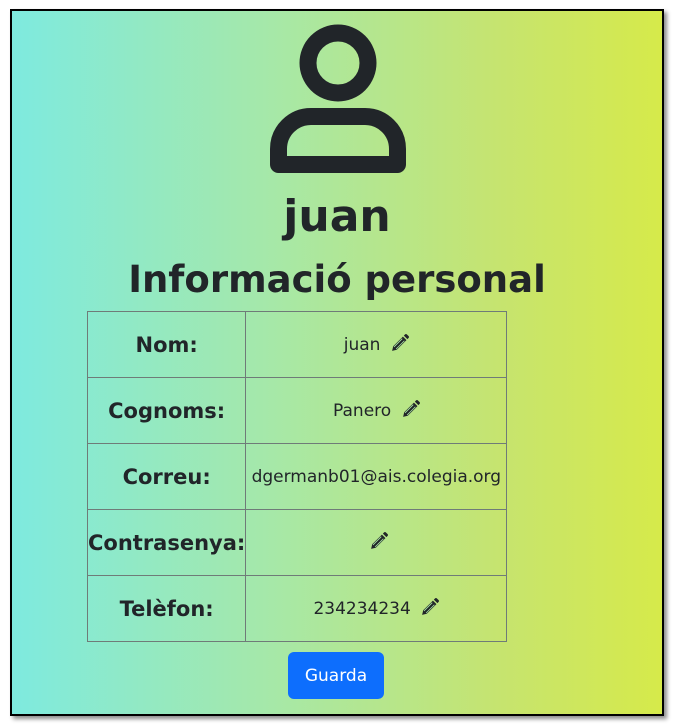  What do you see at coordinates (337, 216) in the screenshot?
I see `username-heading: juan` at bounding box center [337, 216].